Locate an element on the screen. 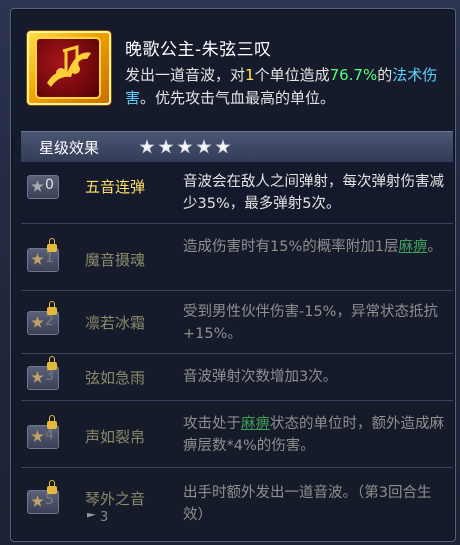 The height and width of the screenshot is (545, 460). desc-text: 攻击处于 is located at coordinates (212, 424).